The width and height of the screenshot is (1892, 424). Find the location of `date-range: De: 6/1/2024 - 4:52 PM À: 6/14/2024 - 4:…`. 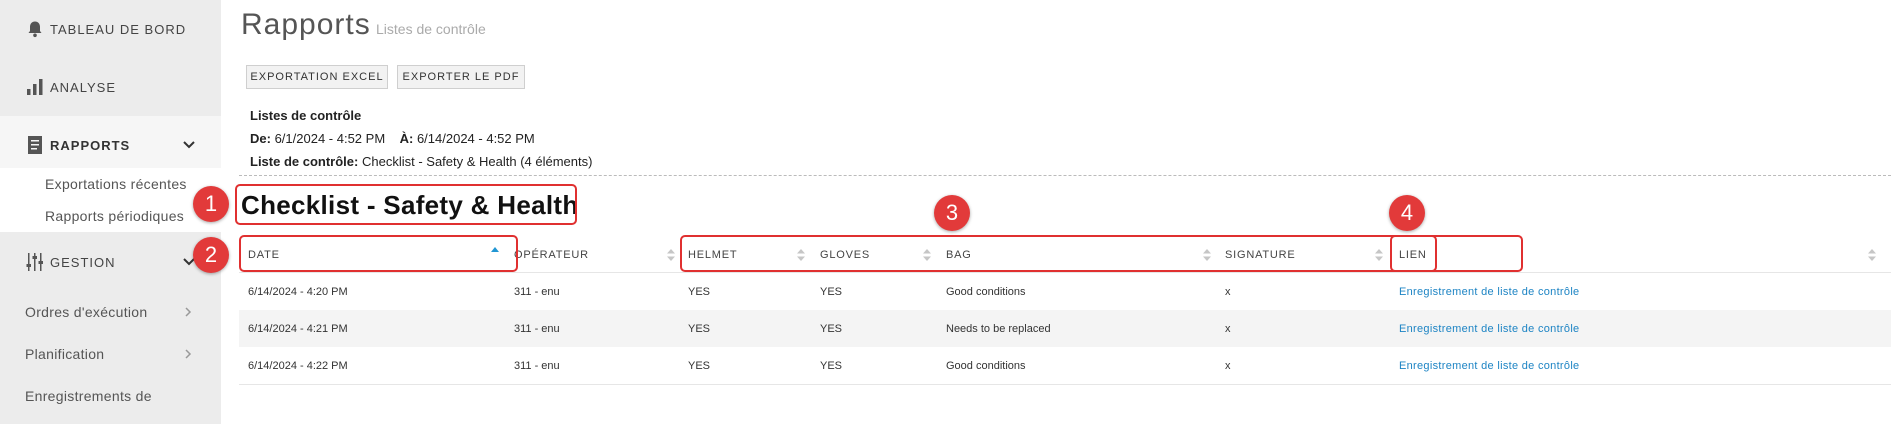

date-range: De: 6/1/2024 - 4:52 PM À: 6/14/2024 - 4:… is located at coordinates (392, 138).